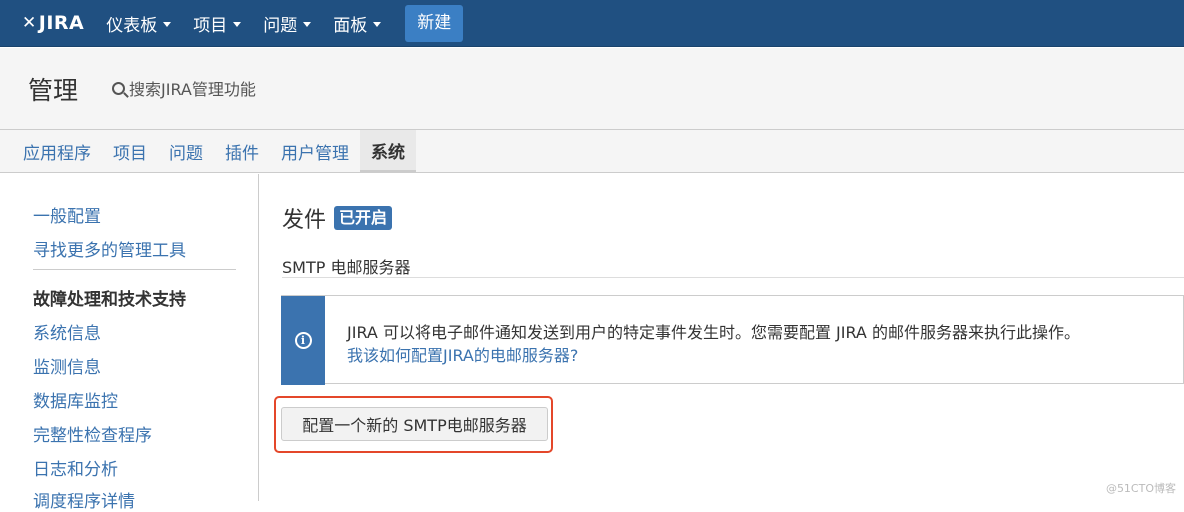 This screenshot has width=1184, height=512. I want to click on nav-dashboards-label: 仪表板, so click(131, 23).